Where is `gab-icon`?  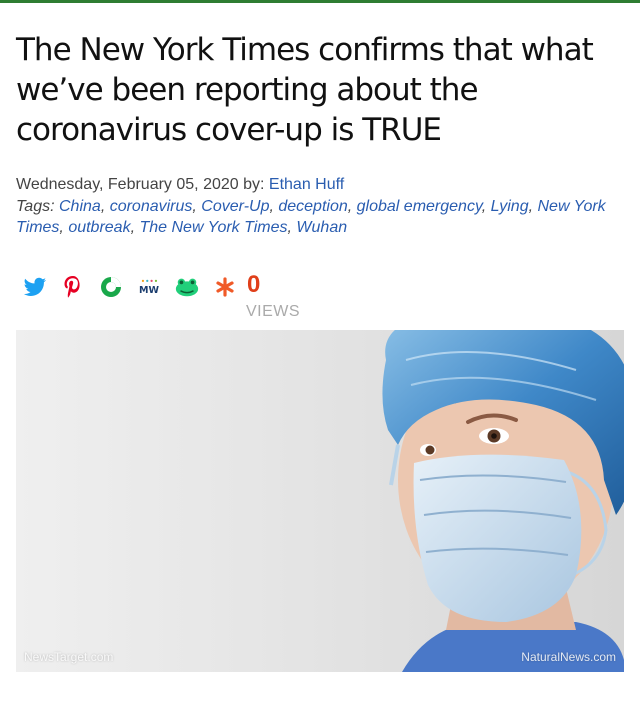
gab-icon is located at coordinates (187, 287).